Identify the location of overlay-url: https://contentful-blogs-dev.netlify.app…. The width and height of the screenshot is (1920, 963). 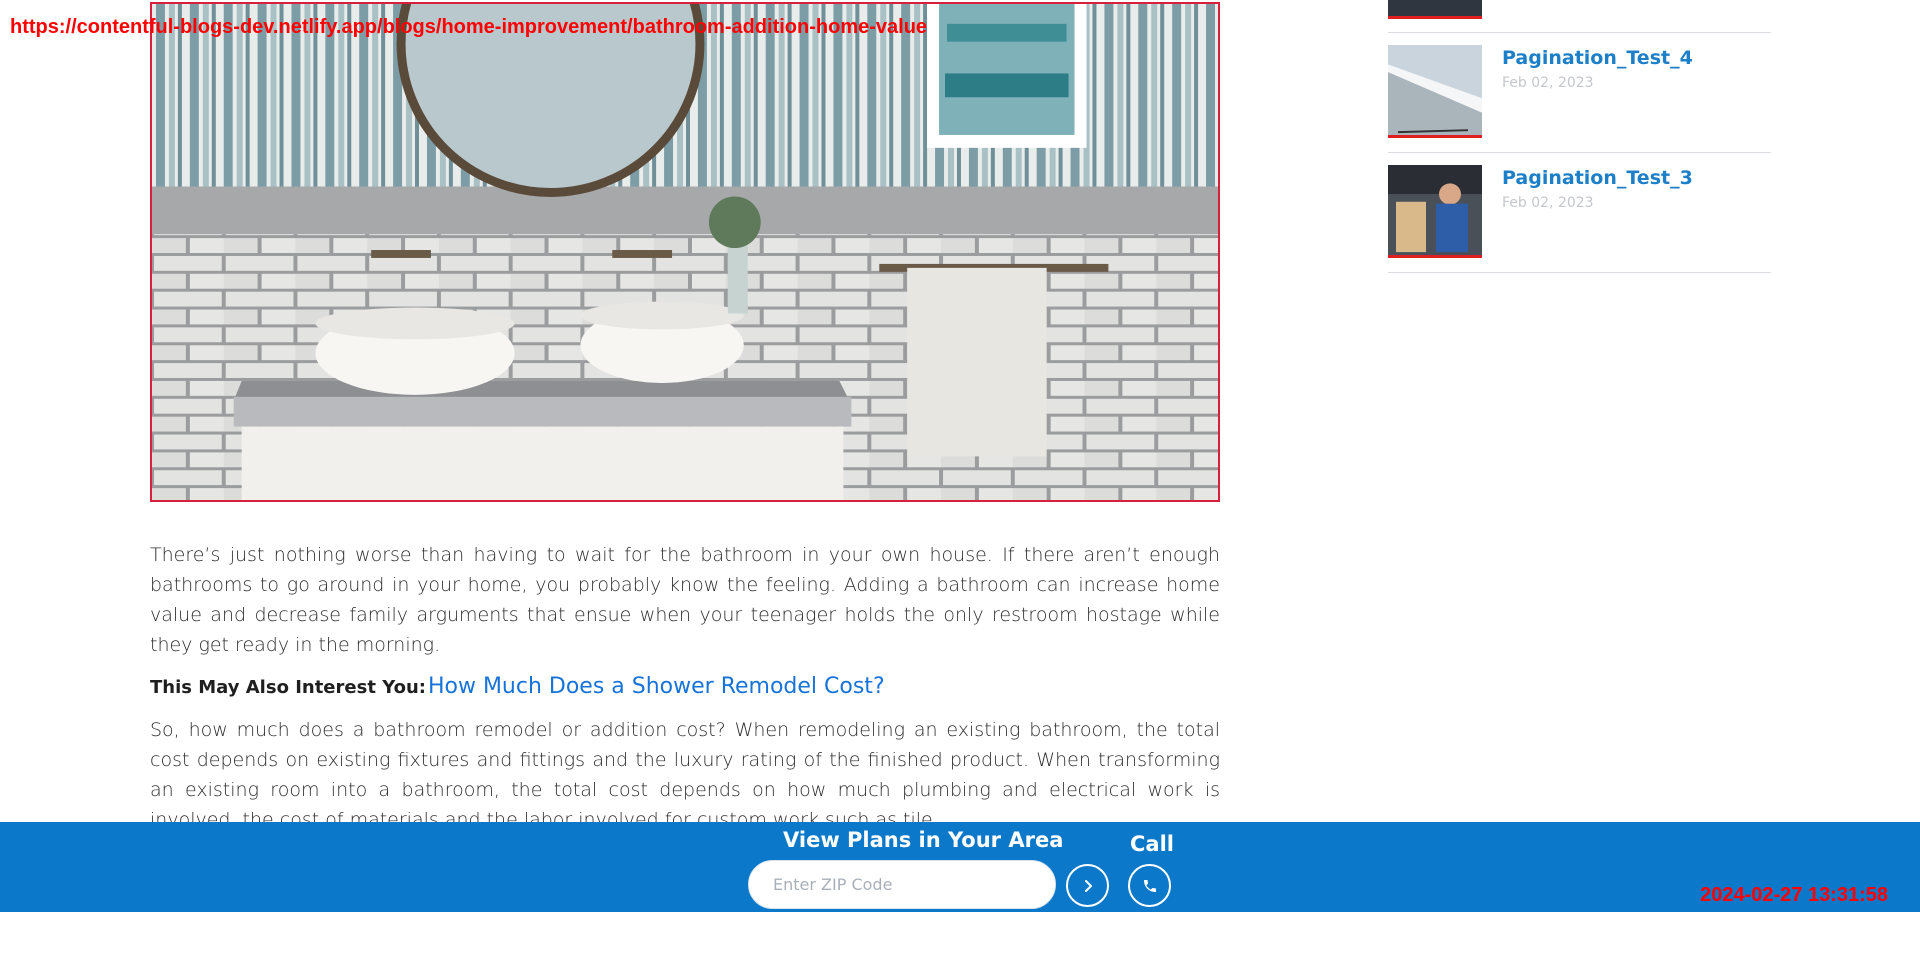
(469, 27).